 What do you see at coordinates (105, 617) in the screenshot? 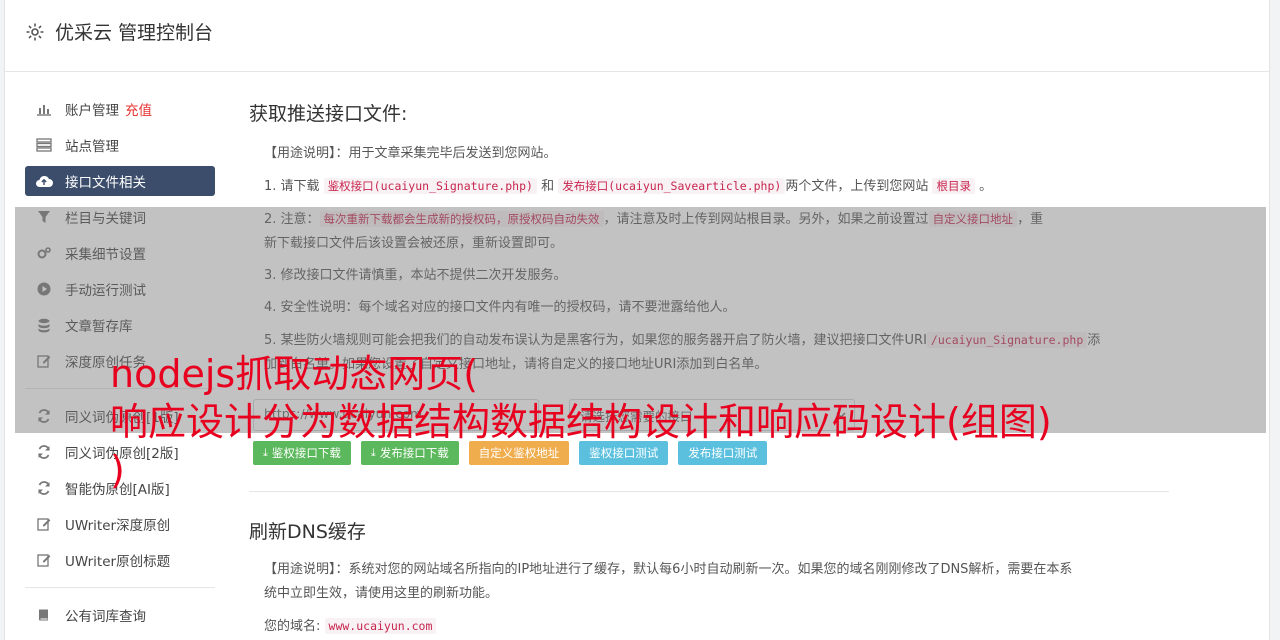
I see `sidebar-item-label: 公有词库查询` at bounding box center [105, 617].